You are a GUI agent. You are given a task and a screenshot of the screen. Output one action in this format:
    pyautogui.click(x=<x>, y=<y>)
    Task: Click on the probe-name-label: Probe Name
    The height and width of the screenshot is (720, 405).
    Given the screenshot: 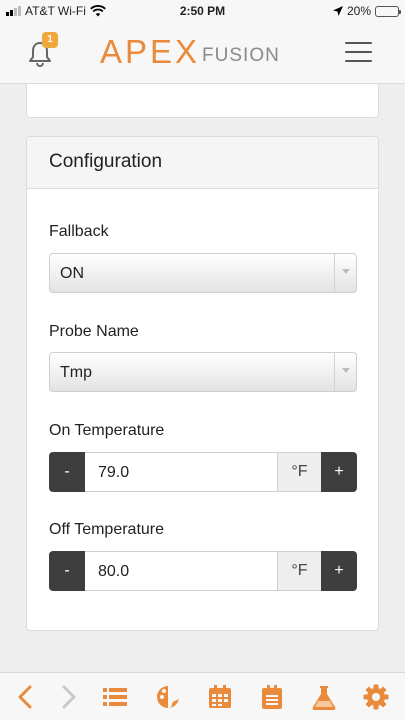 What is the action you would take?
    pyautogui.click(x=94, y=331)
    